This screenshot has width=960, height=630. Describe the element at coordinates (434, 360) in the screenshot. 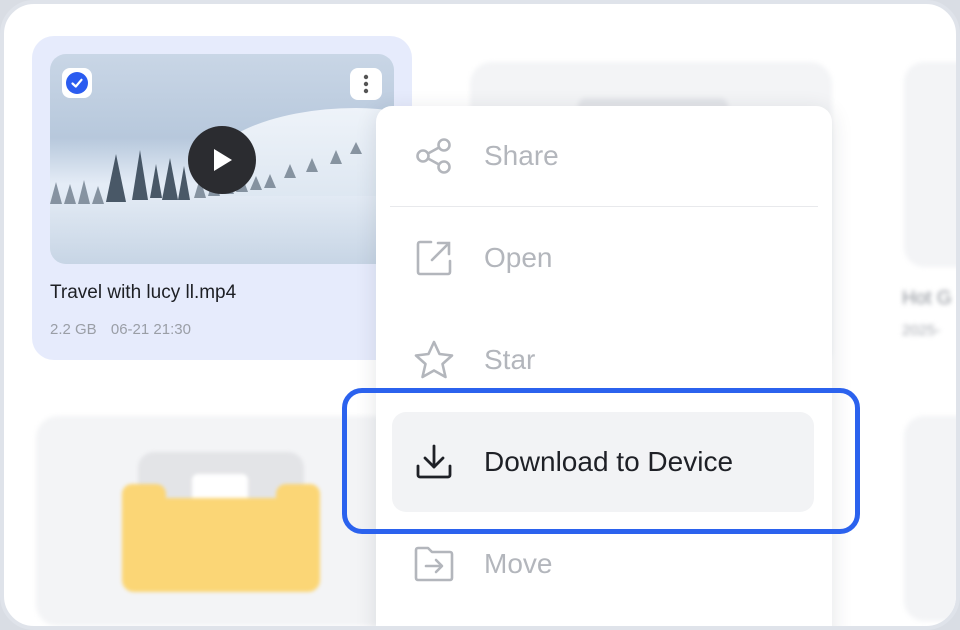

I see `star-icon` at that location.